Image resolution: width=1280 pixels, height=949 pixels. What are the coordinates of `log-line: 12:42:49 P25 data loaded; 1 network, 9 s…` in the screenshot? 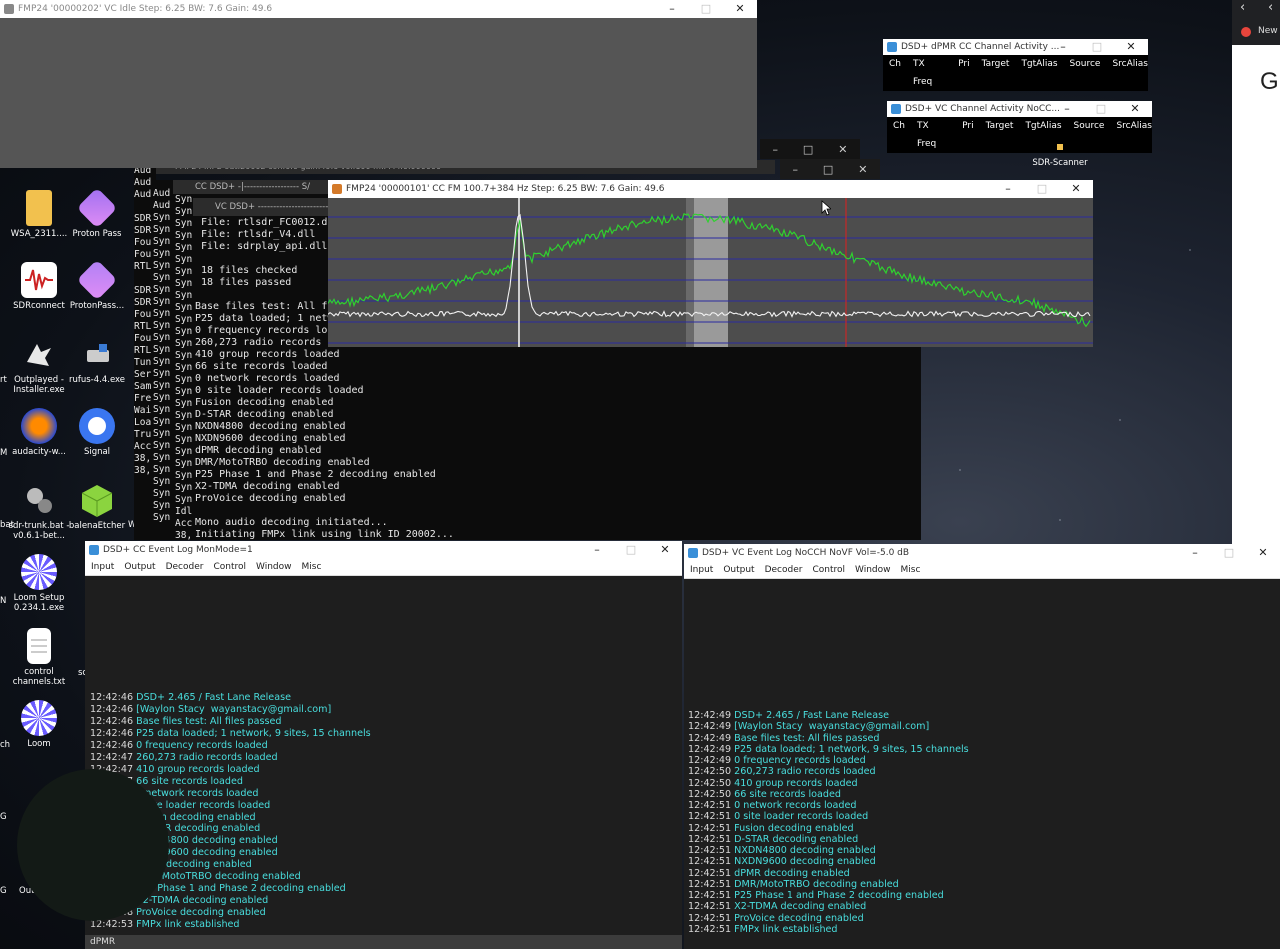 It's located at (828, 749).